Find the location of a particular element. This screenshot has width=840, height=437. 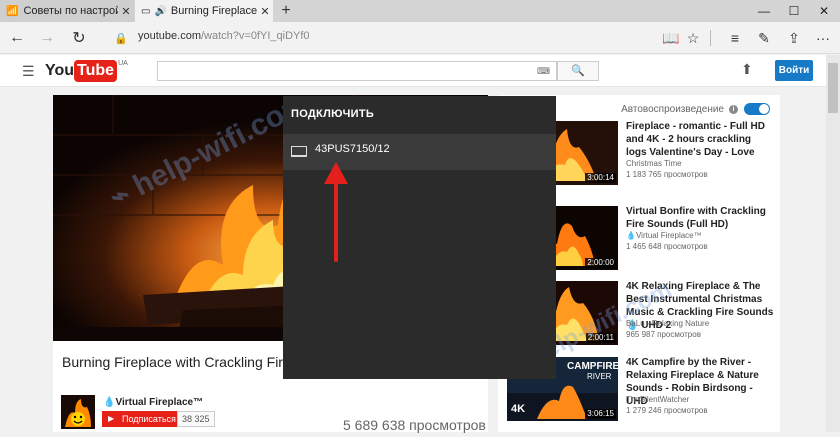

autoplay-control: Автовоспроизведение i is located at coordinates (695, 109).